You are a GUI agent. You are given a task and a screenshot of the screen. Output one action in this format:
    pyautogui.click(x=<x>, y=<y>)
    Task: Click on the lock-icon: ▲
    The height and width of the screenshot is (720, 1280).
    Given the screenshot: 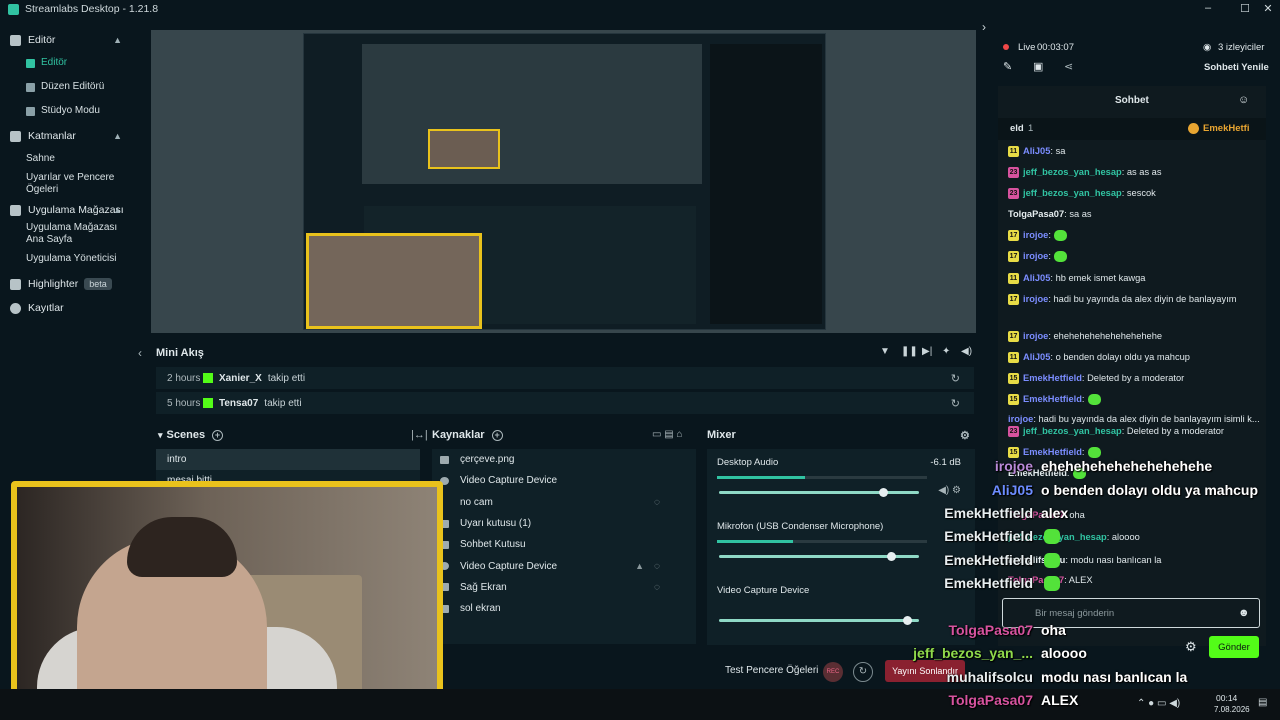 What is the action you would take?
    pyautogui.click(x=639, y=566)
    